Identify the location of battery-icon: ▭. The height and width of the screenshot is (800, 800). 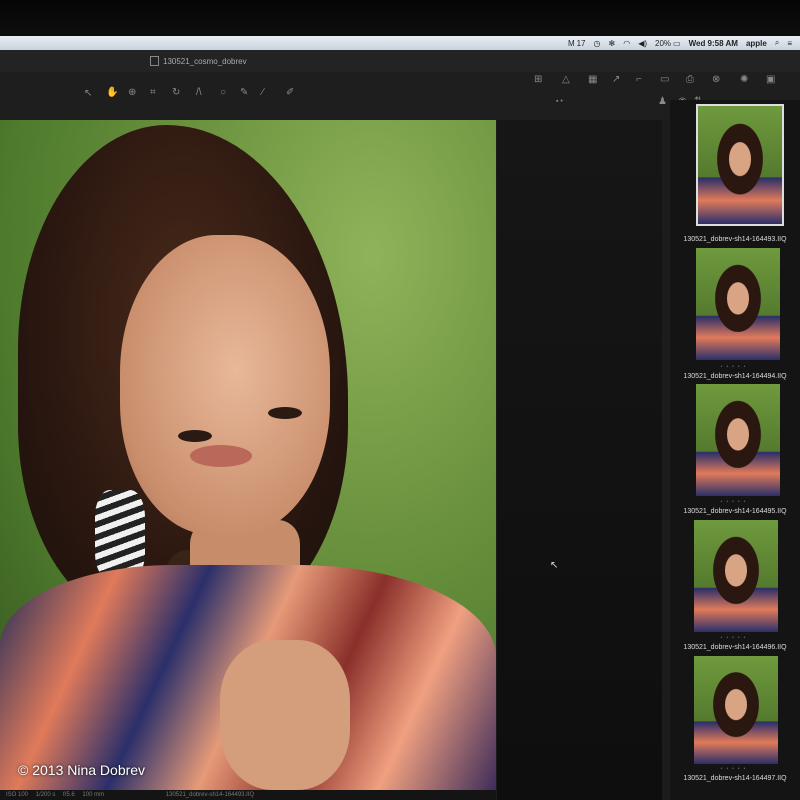
(677, 43).